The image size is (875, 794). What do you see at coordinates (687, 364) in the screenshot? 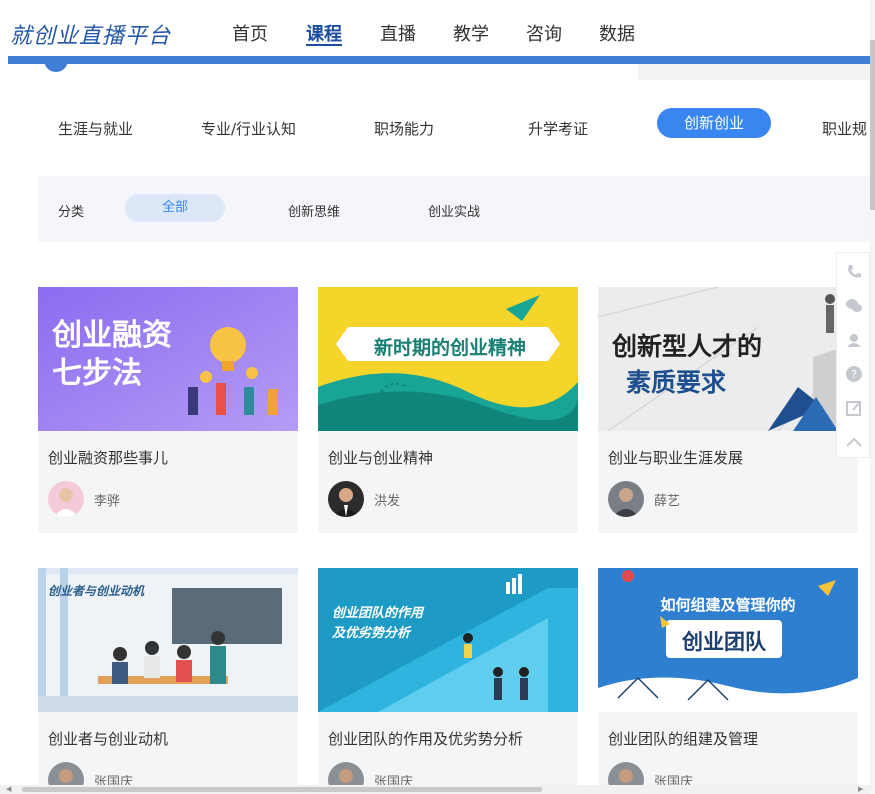
I see `thumbnail-caption: 创新型人才的 素质要求` at bounding box center [687, 364].